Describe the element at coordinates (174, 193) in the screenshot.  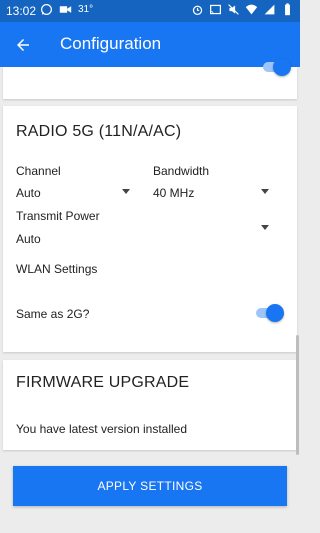
I see `bandwidth-value: 40 MHz` at that location.